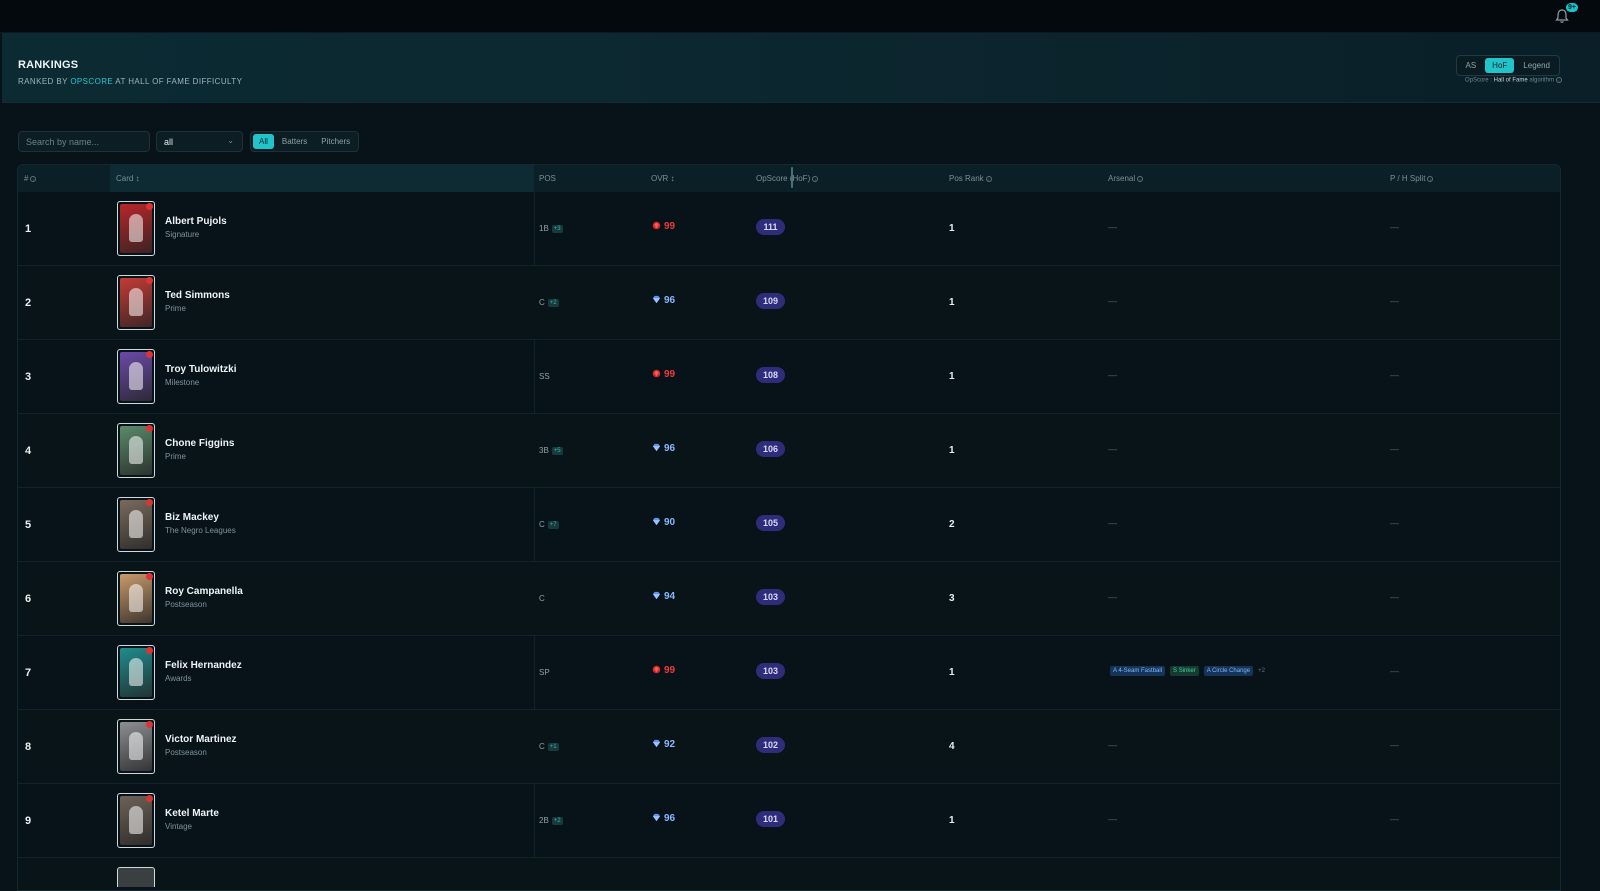  Describe the element at coordinates (1536, 65) in the screenshot. I see `difficulty-option-legend: Legend` at that location.